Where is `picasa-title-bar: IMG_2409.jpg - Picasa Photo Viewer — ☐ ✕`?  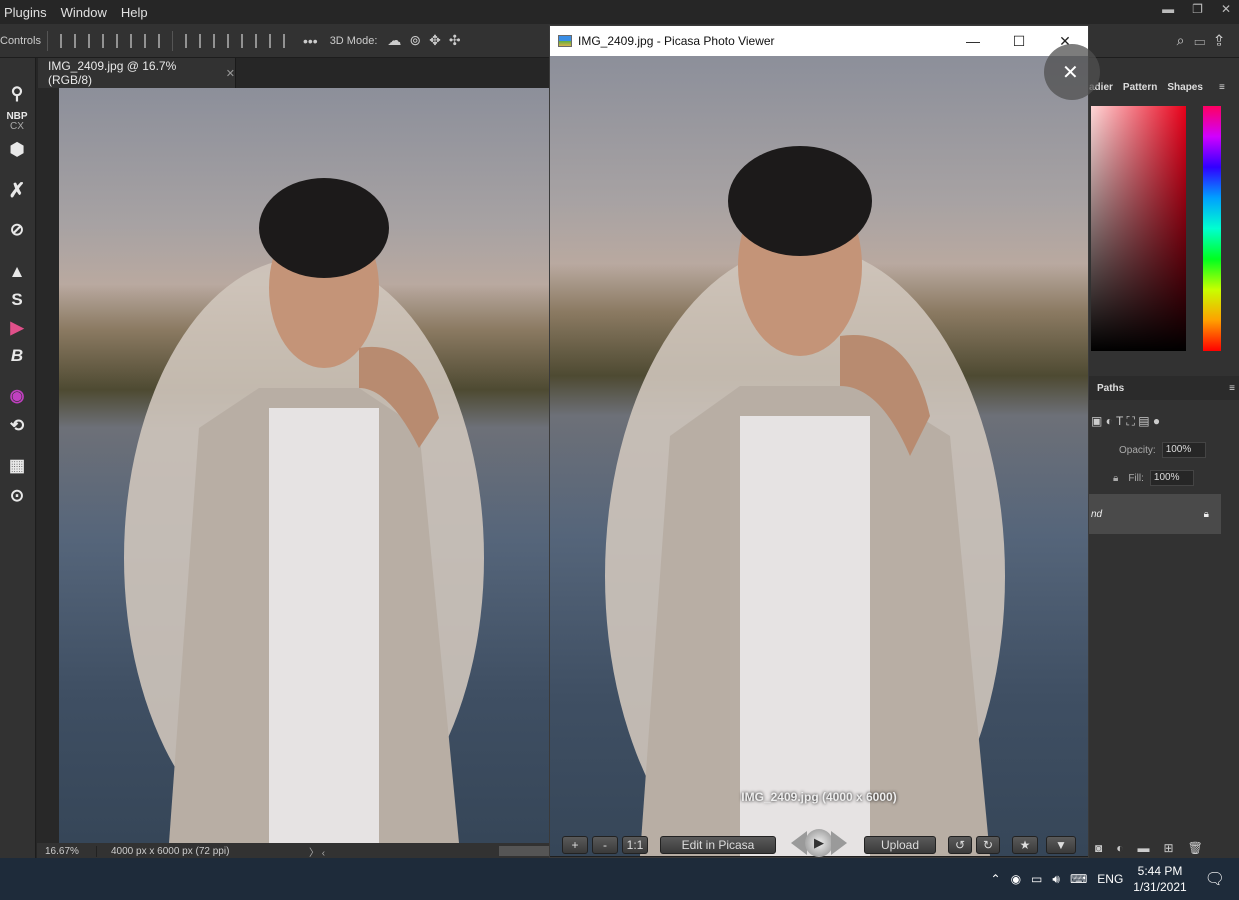 picasa-title-bar: IMG_2409.jpg - Picasa Photo Viewer — ☐ ✕ is located at coordinates (819, 41).